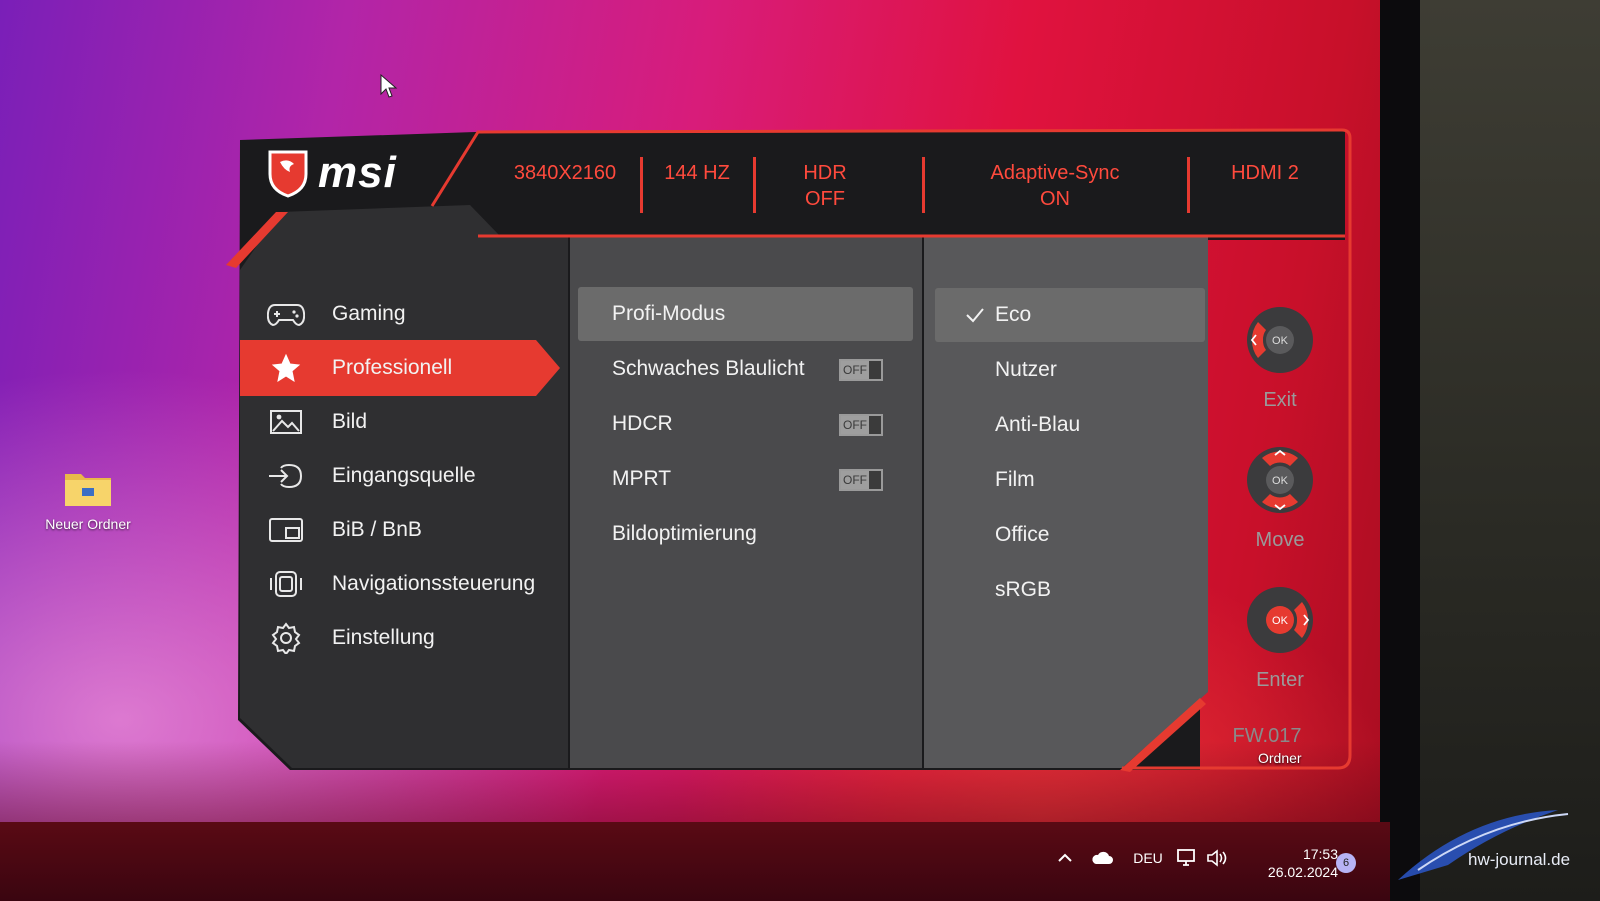 Image resolution: width=1600 pixels, height=901 pixels. I want to click on msi-dragon-shield-icon, so click(288, 174).